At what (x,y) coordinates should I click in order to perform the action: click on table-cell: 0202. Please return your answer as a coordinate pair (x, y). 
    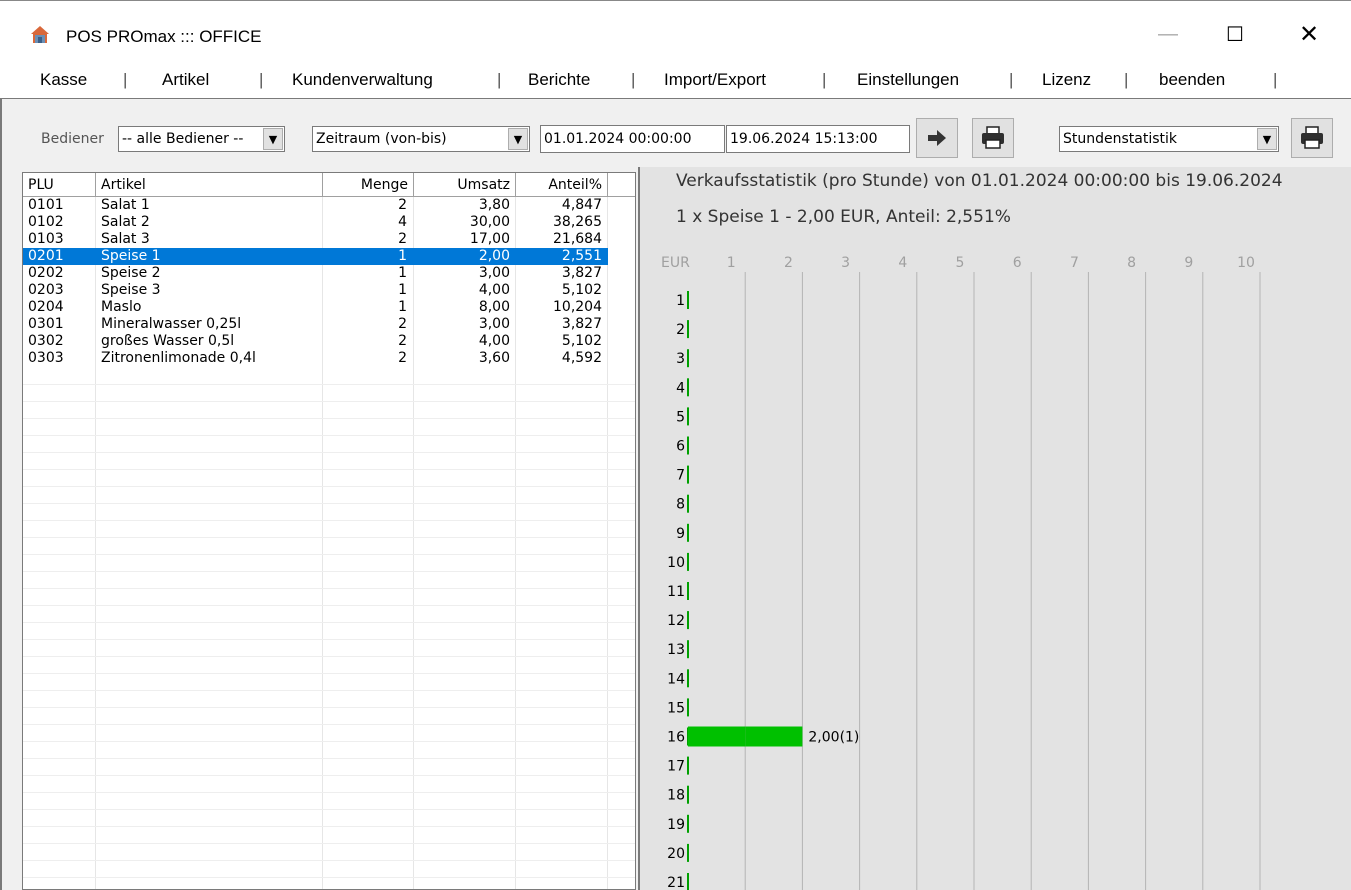
    Looking at the image, I should click on (46, 273).